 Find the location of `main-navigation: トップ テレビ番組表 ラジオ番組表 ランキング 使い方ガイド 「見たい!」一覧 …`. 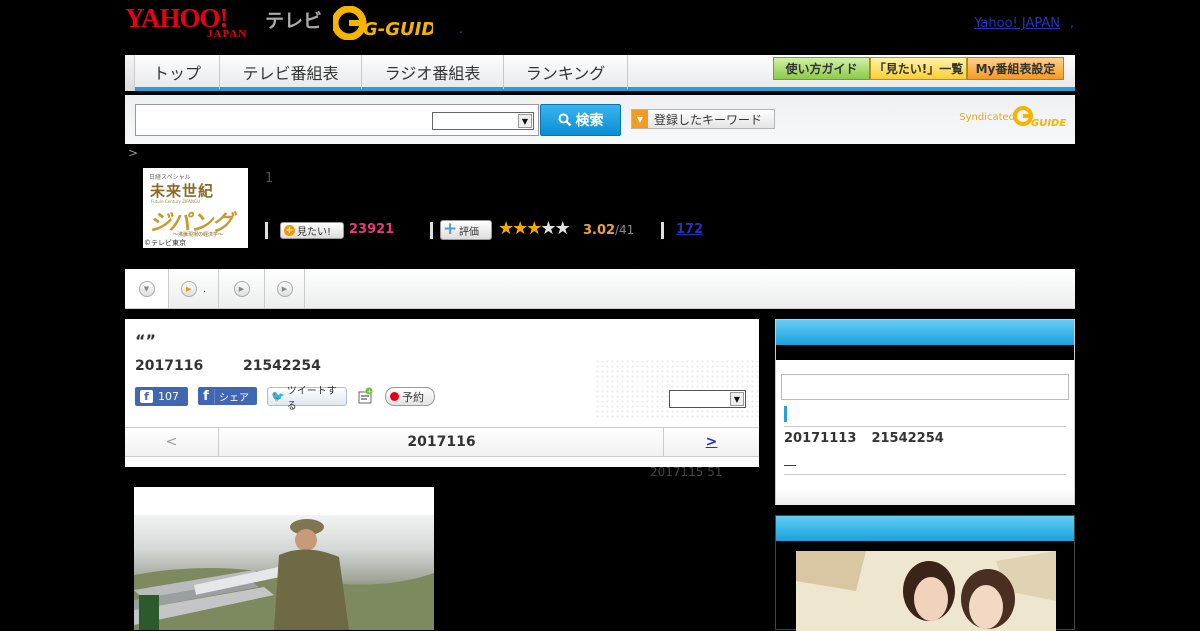

main-navigation: トップ テレビ番組表 ラジオ番組表 ランキング 使い方ガイド 「見たい!」一覧 … is located at coordinates (600, 73).